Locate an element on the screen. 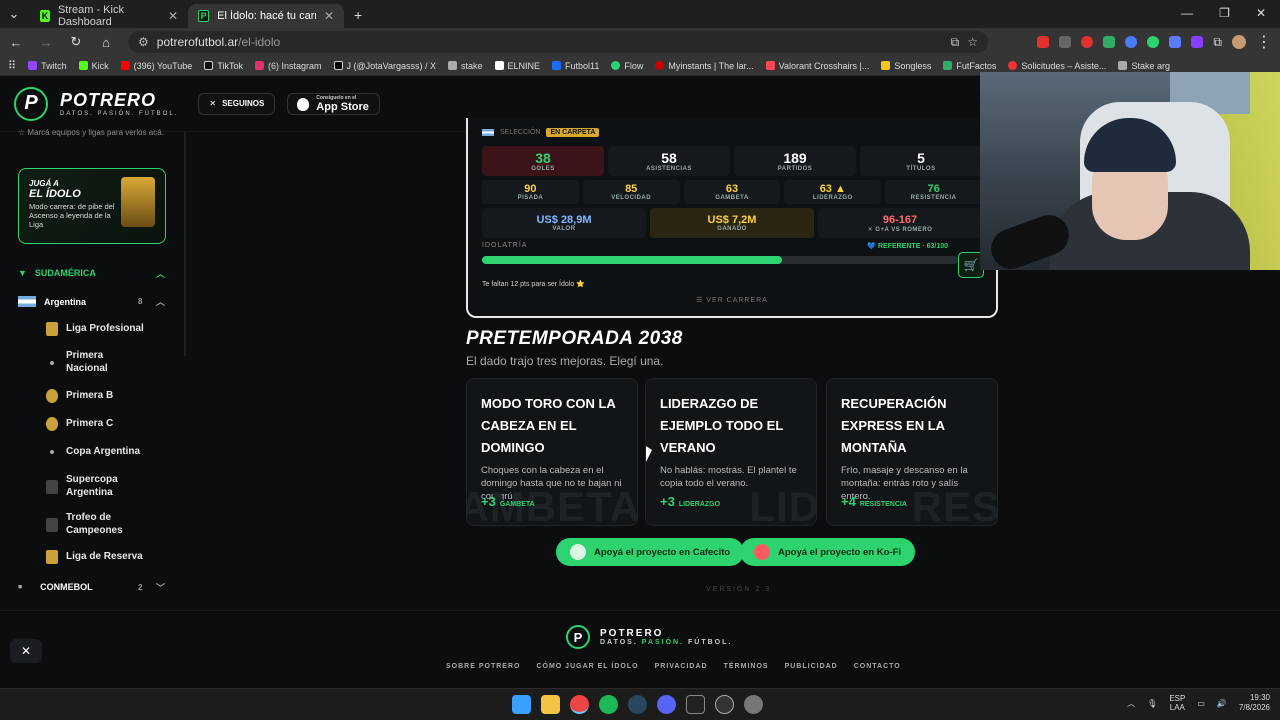  bookmark-kick: Kick is located at coordinates (93, 66).